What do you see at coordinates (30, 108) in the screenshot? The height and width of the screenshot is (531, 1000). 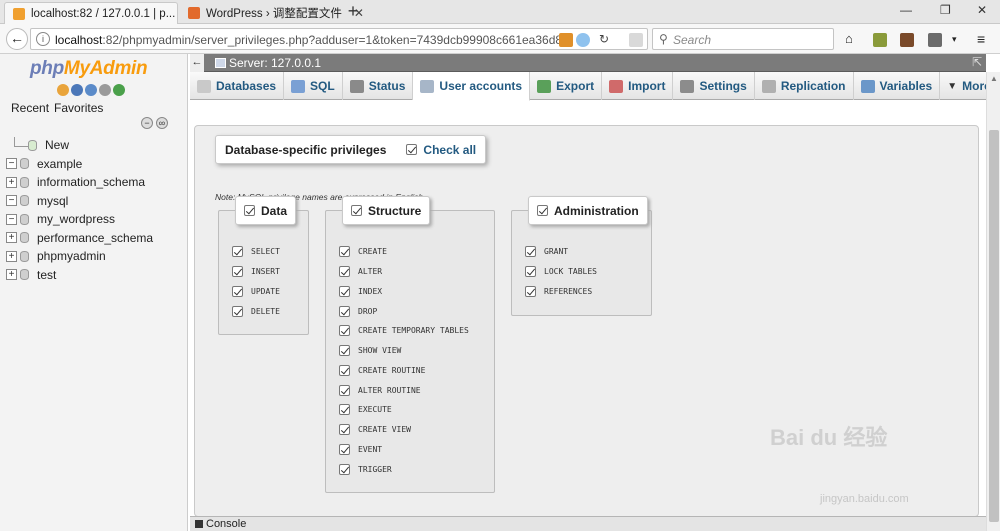 I see `recent-tab: Recent` at bounding box center [30, 108].